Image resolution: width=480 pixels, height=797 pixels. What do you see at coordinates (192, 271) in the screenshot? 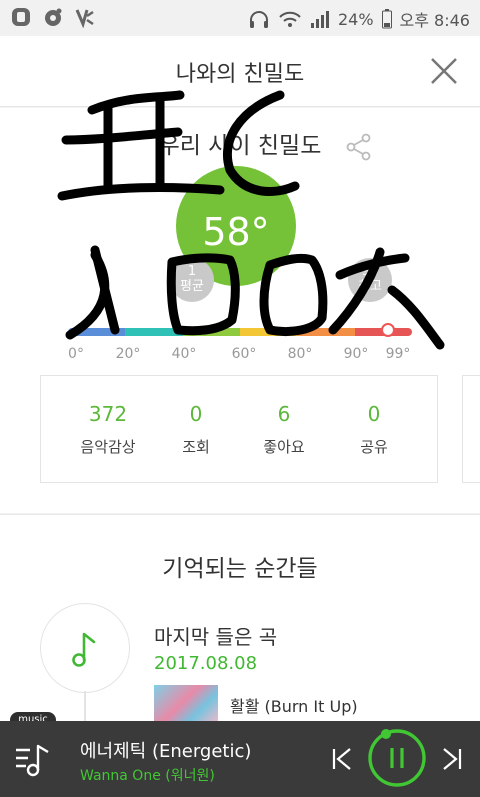
I see `average-value: 1` at bounding box center [192, 271].